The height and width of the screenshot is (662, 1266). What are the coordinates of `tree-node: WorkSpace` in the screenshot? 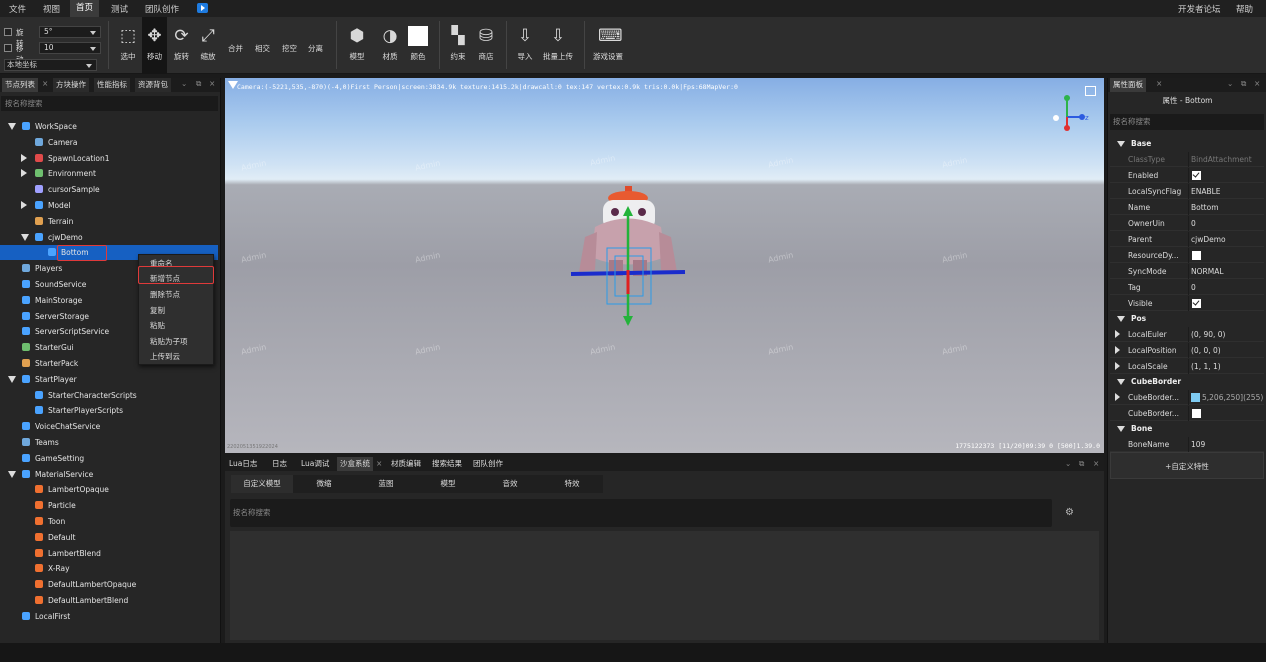 It's located at (109, 126).